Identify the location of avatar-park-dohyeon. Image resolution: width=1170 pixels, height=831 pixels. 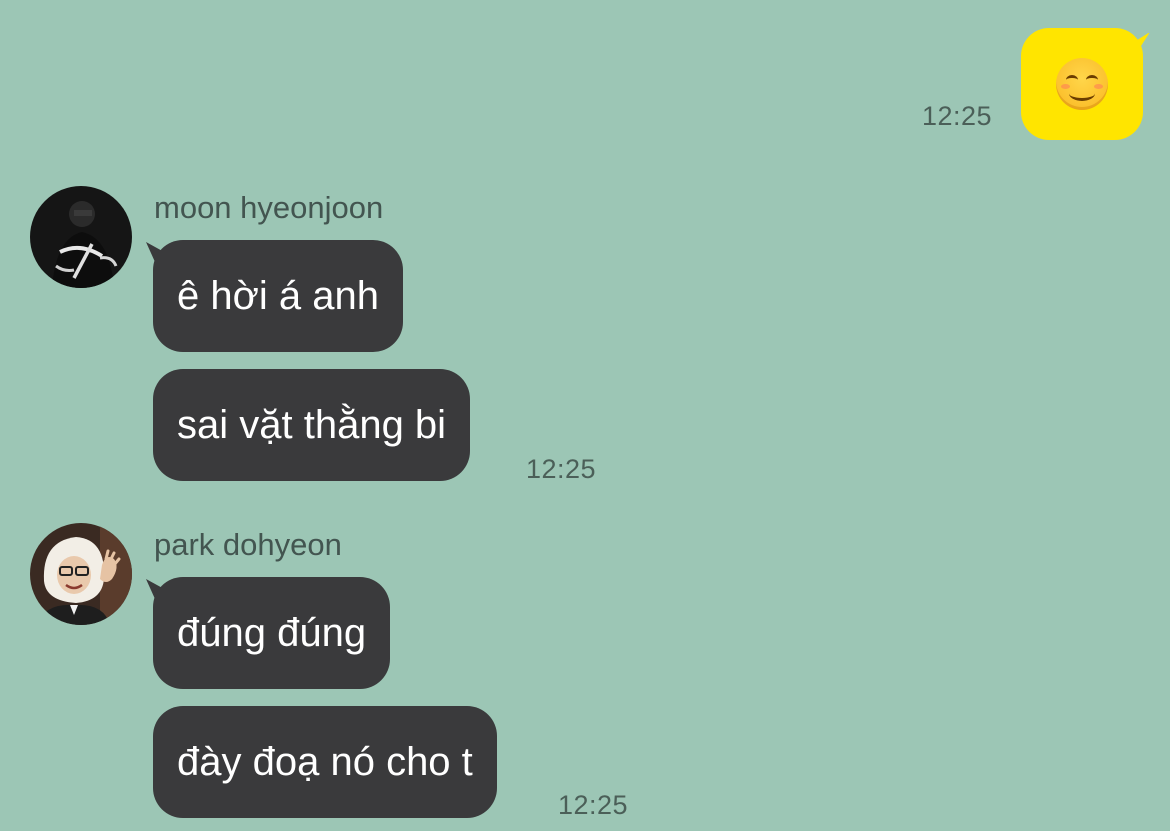
(81, 574).